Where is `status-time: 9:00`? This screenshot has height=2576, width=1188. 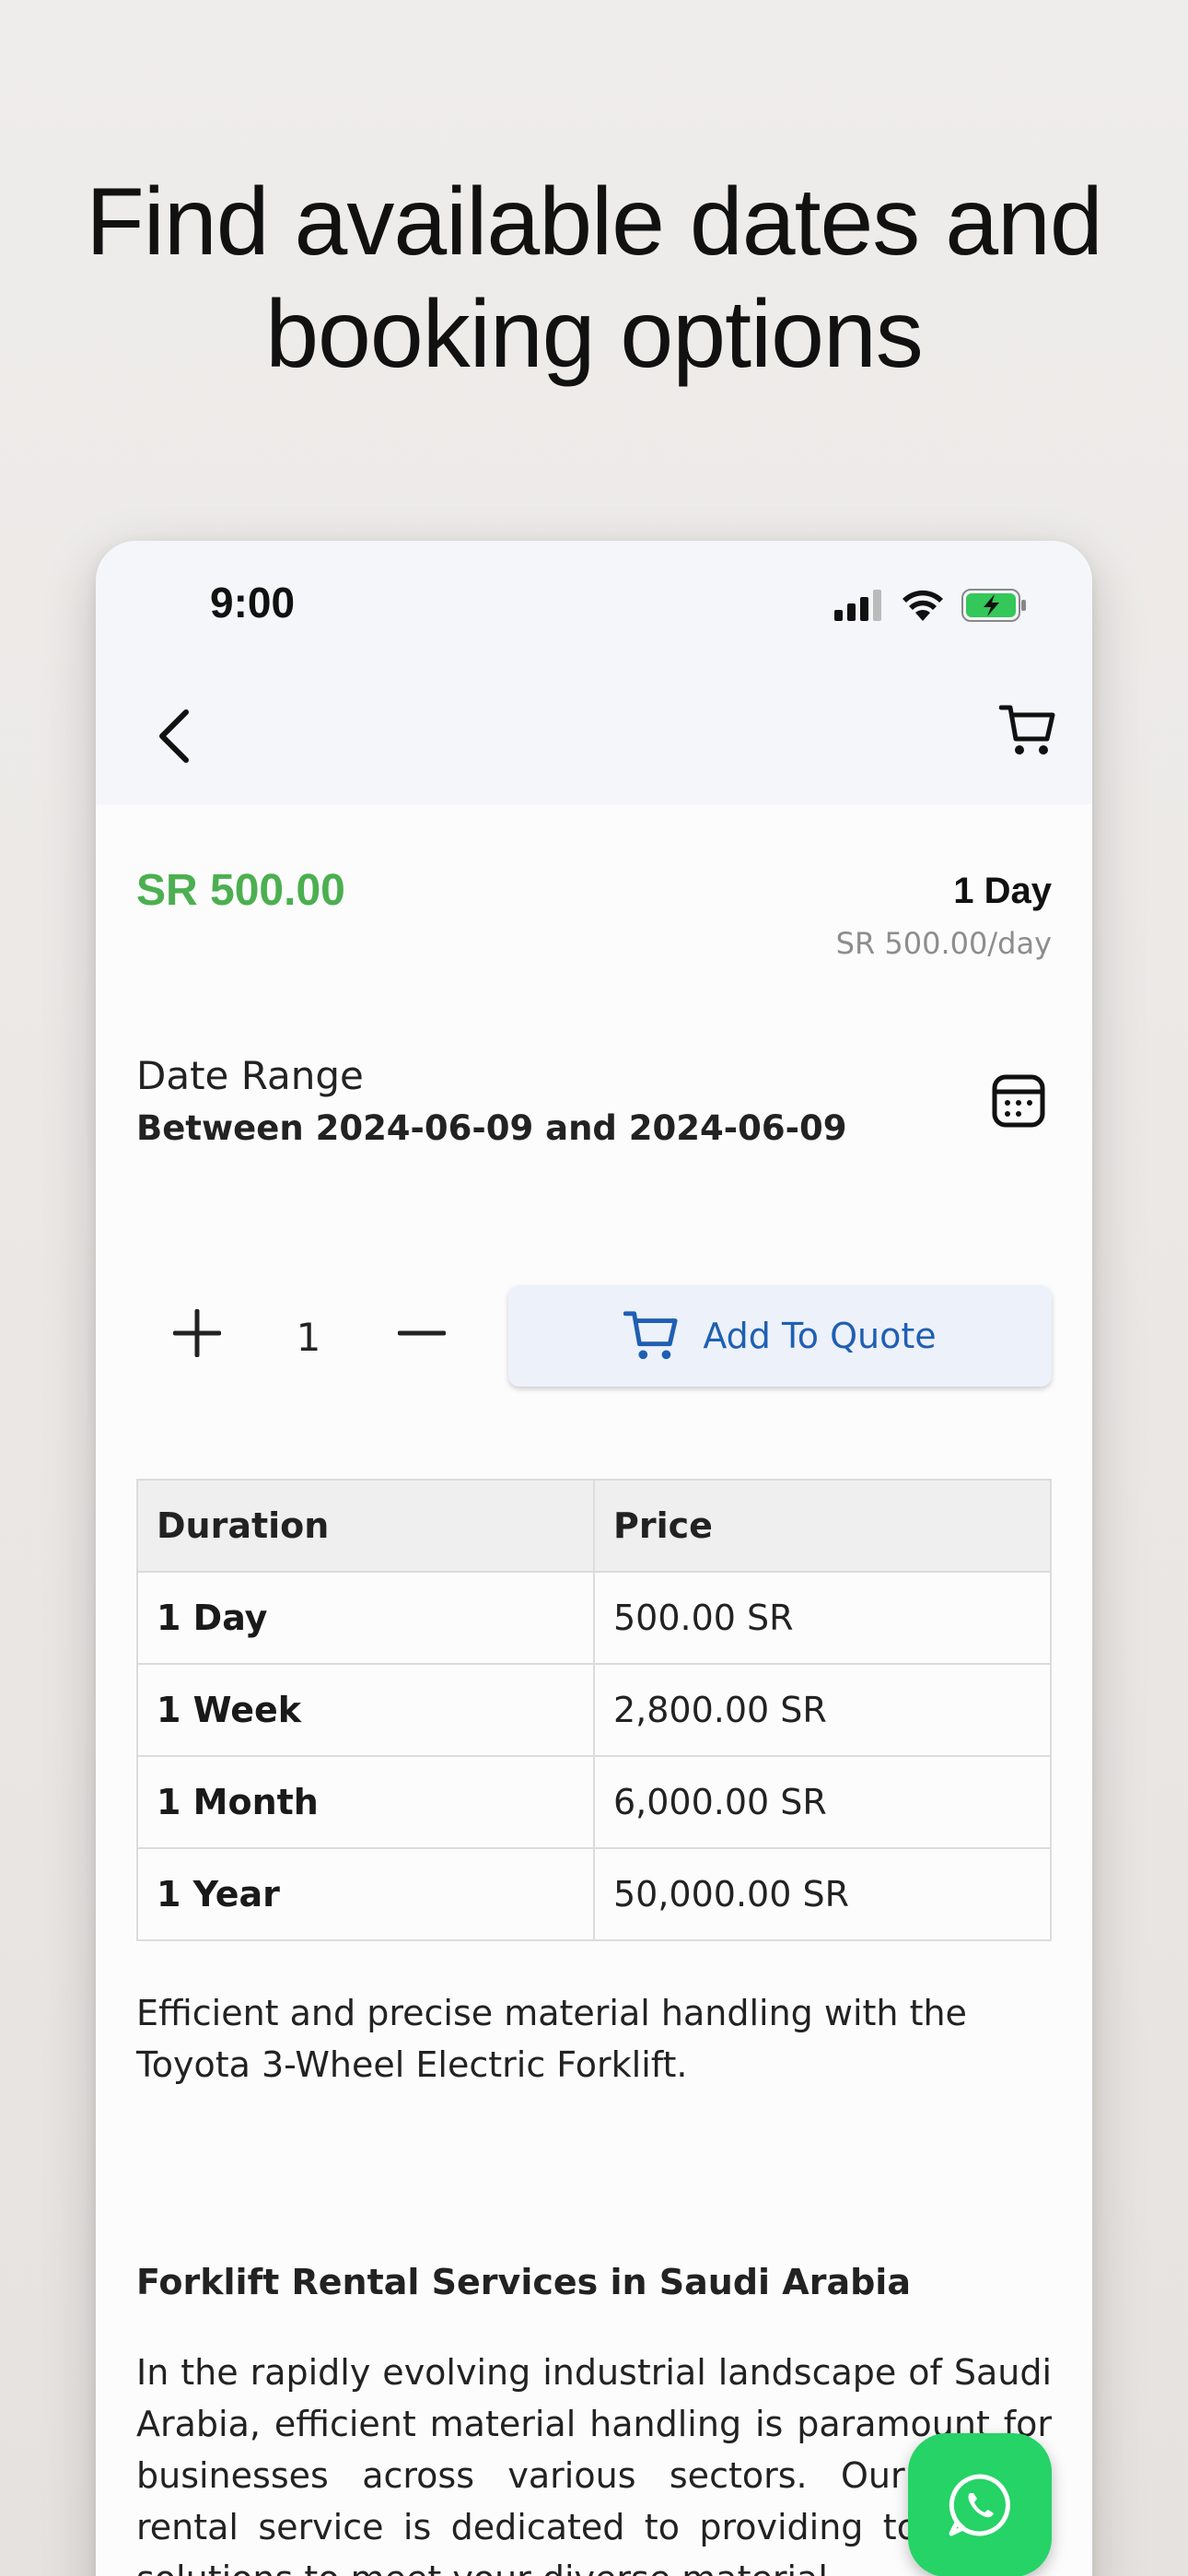 status-time: 9:00 is located at coordinates (253, 603).